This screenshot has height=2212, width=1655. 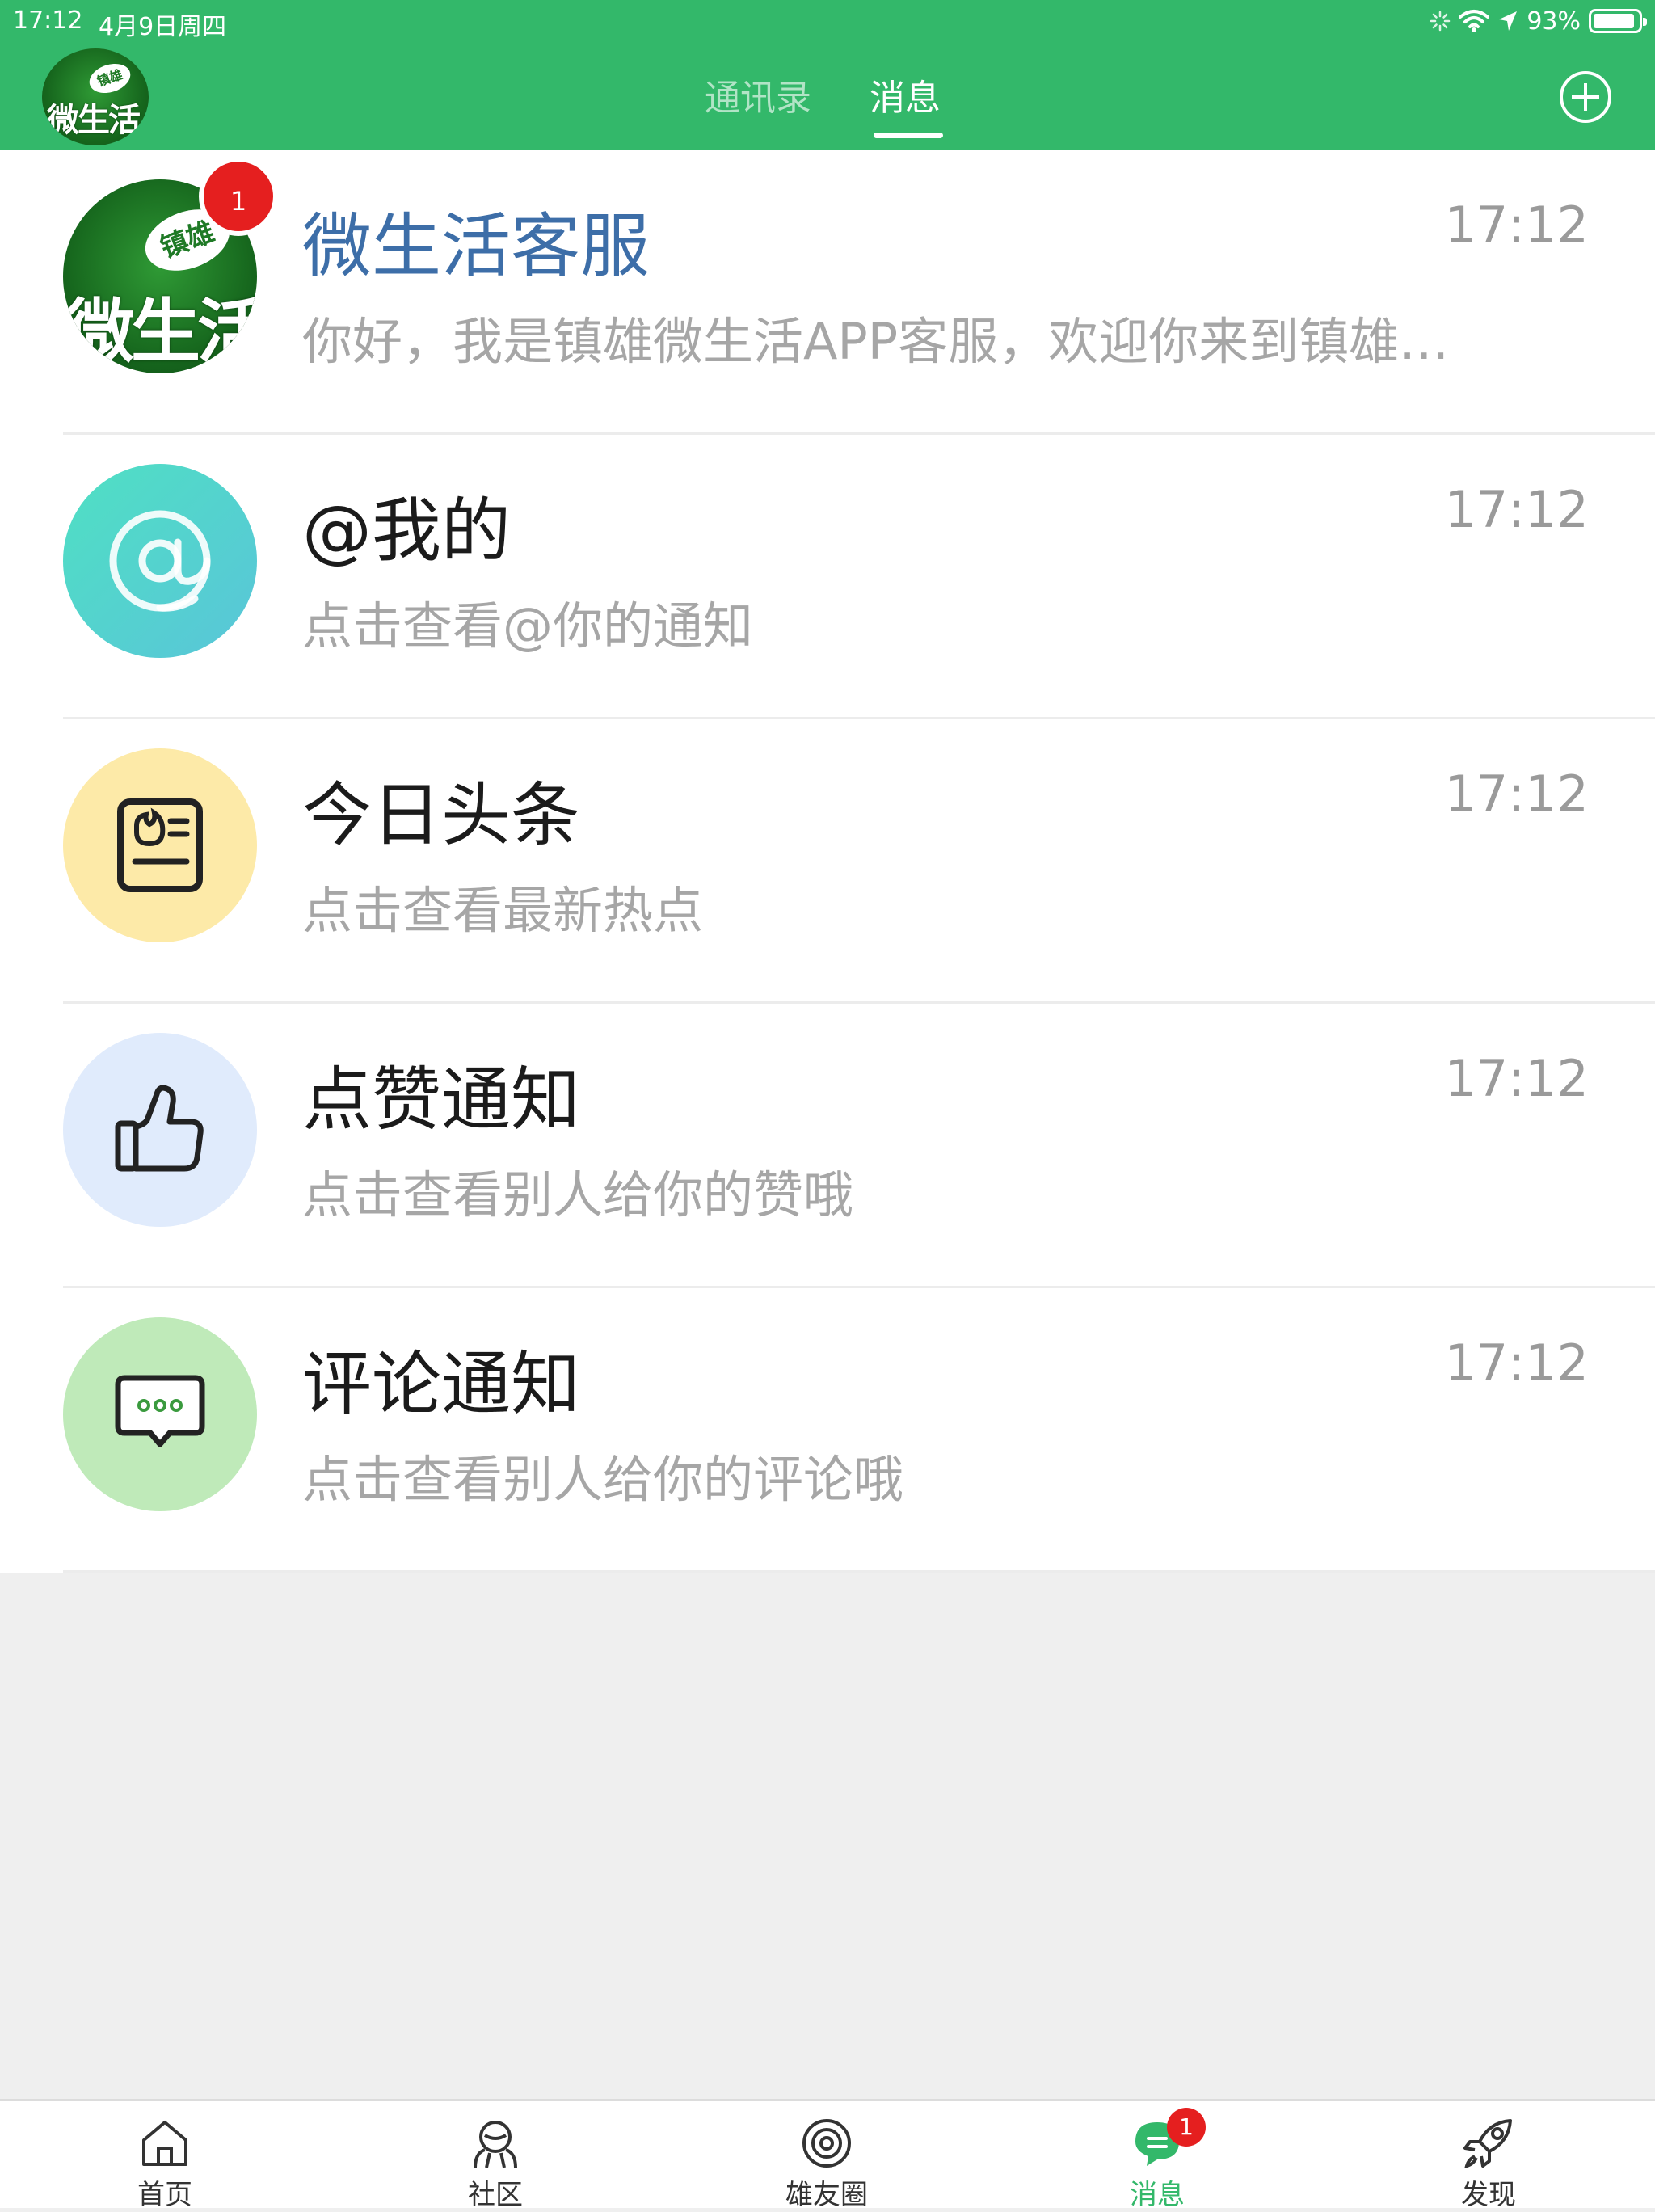 What do you see at coordinates (406, 531) in the screenshot?
I see `message-title: @我的` at bounding box center [406, 531].